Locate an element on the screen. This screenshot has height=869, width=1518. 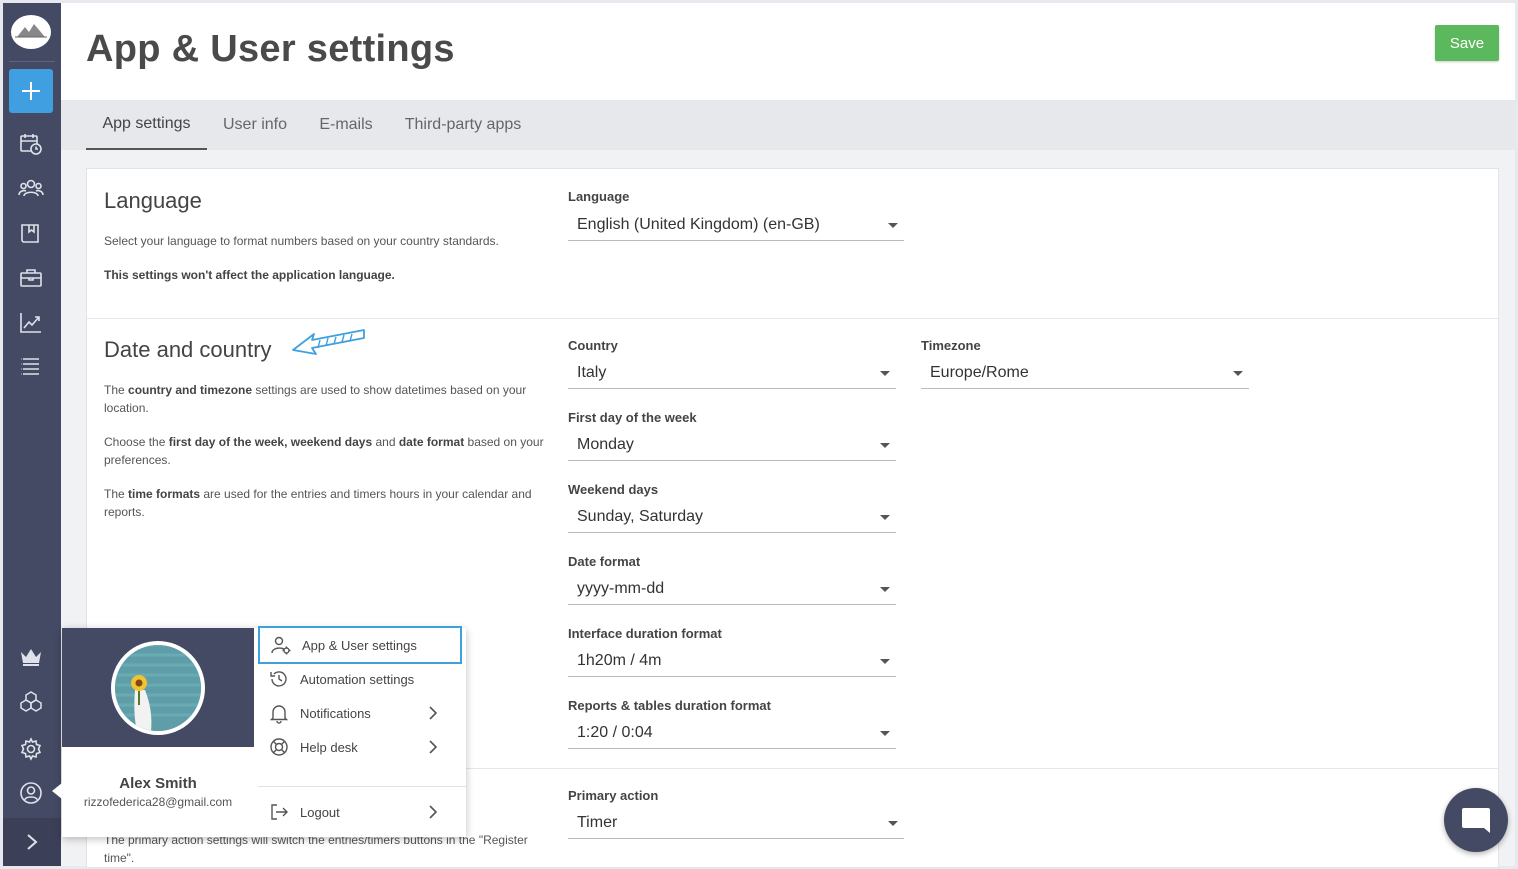
section-title-date-country: Date and country is located at coordinates (188, 349).